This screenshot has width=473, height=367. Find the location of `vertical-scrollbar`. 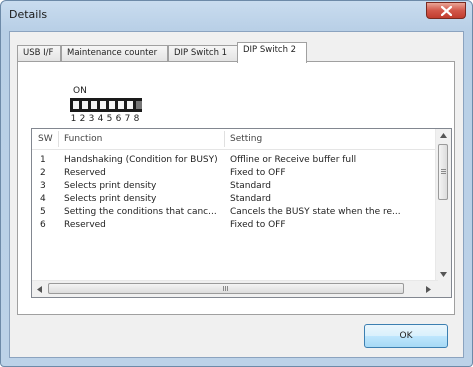

vertical-scrollbar is located at coordinates (443, 205).